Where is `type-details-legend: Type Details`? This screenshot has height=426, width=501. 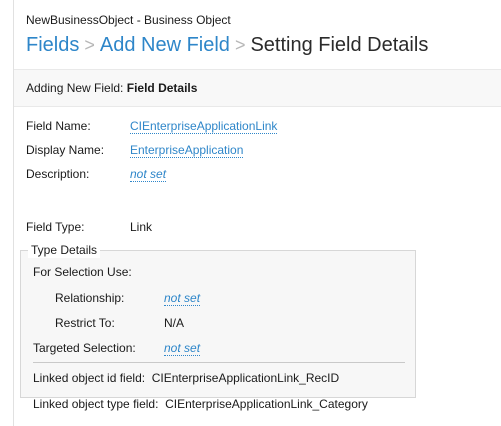 type-details-legend: Type Details is located at coordinates (64, 250).